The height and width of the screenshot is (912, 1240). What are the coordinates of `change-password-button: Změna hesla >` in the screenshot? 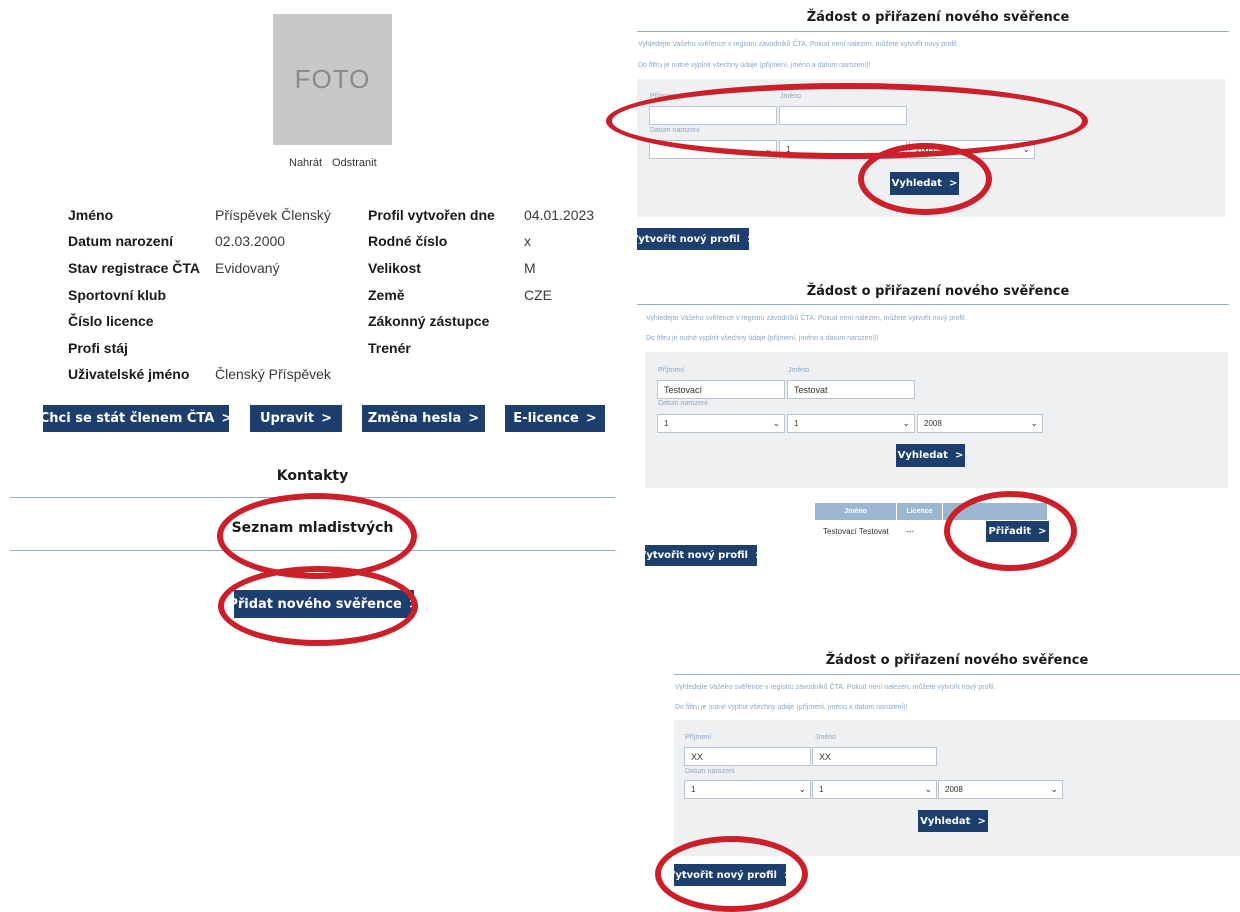 It's located at (423, 418).